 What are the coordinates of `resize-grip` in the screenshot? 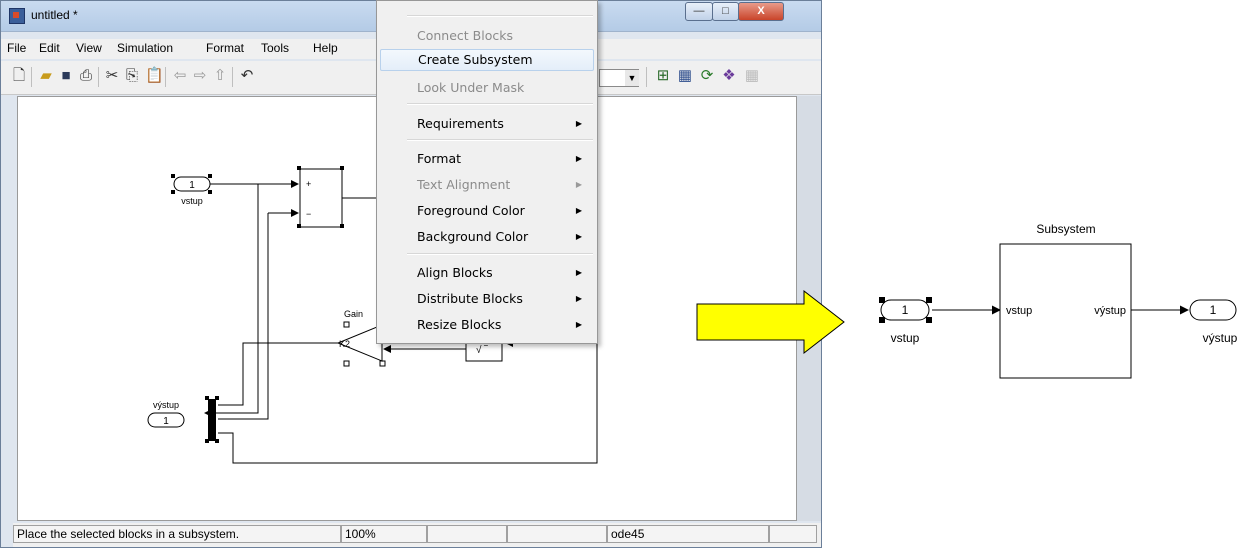 It's located at (793, 534).